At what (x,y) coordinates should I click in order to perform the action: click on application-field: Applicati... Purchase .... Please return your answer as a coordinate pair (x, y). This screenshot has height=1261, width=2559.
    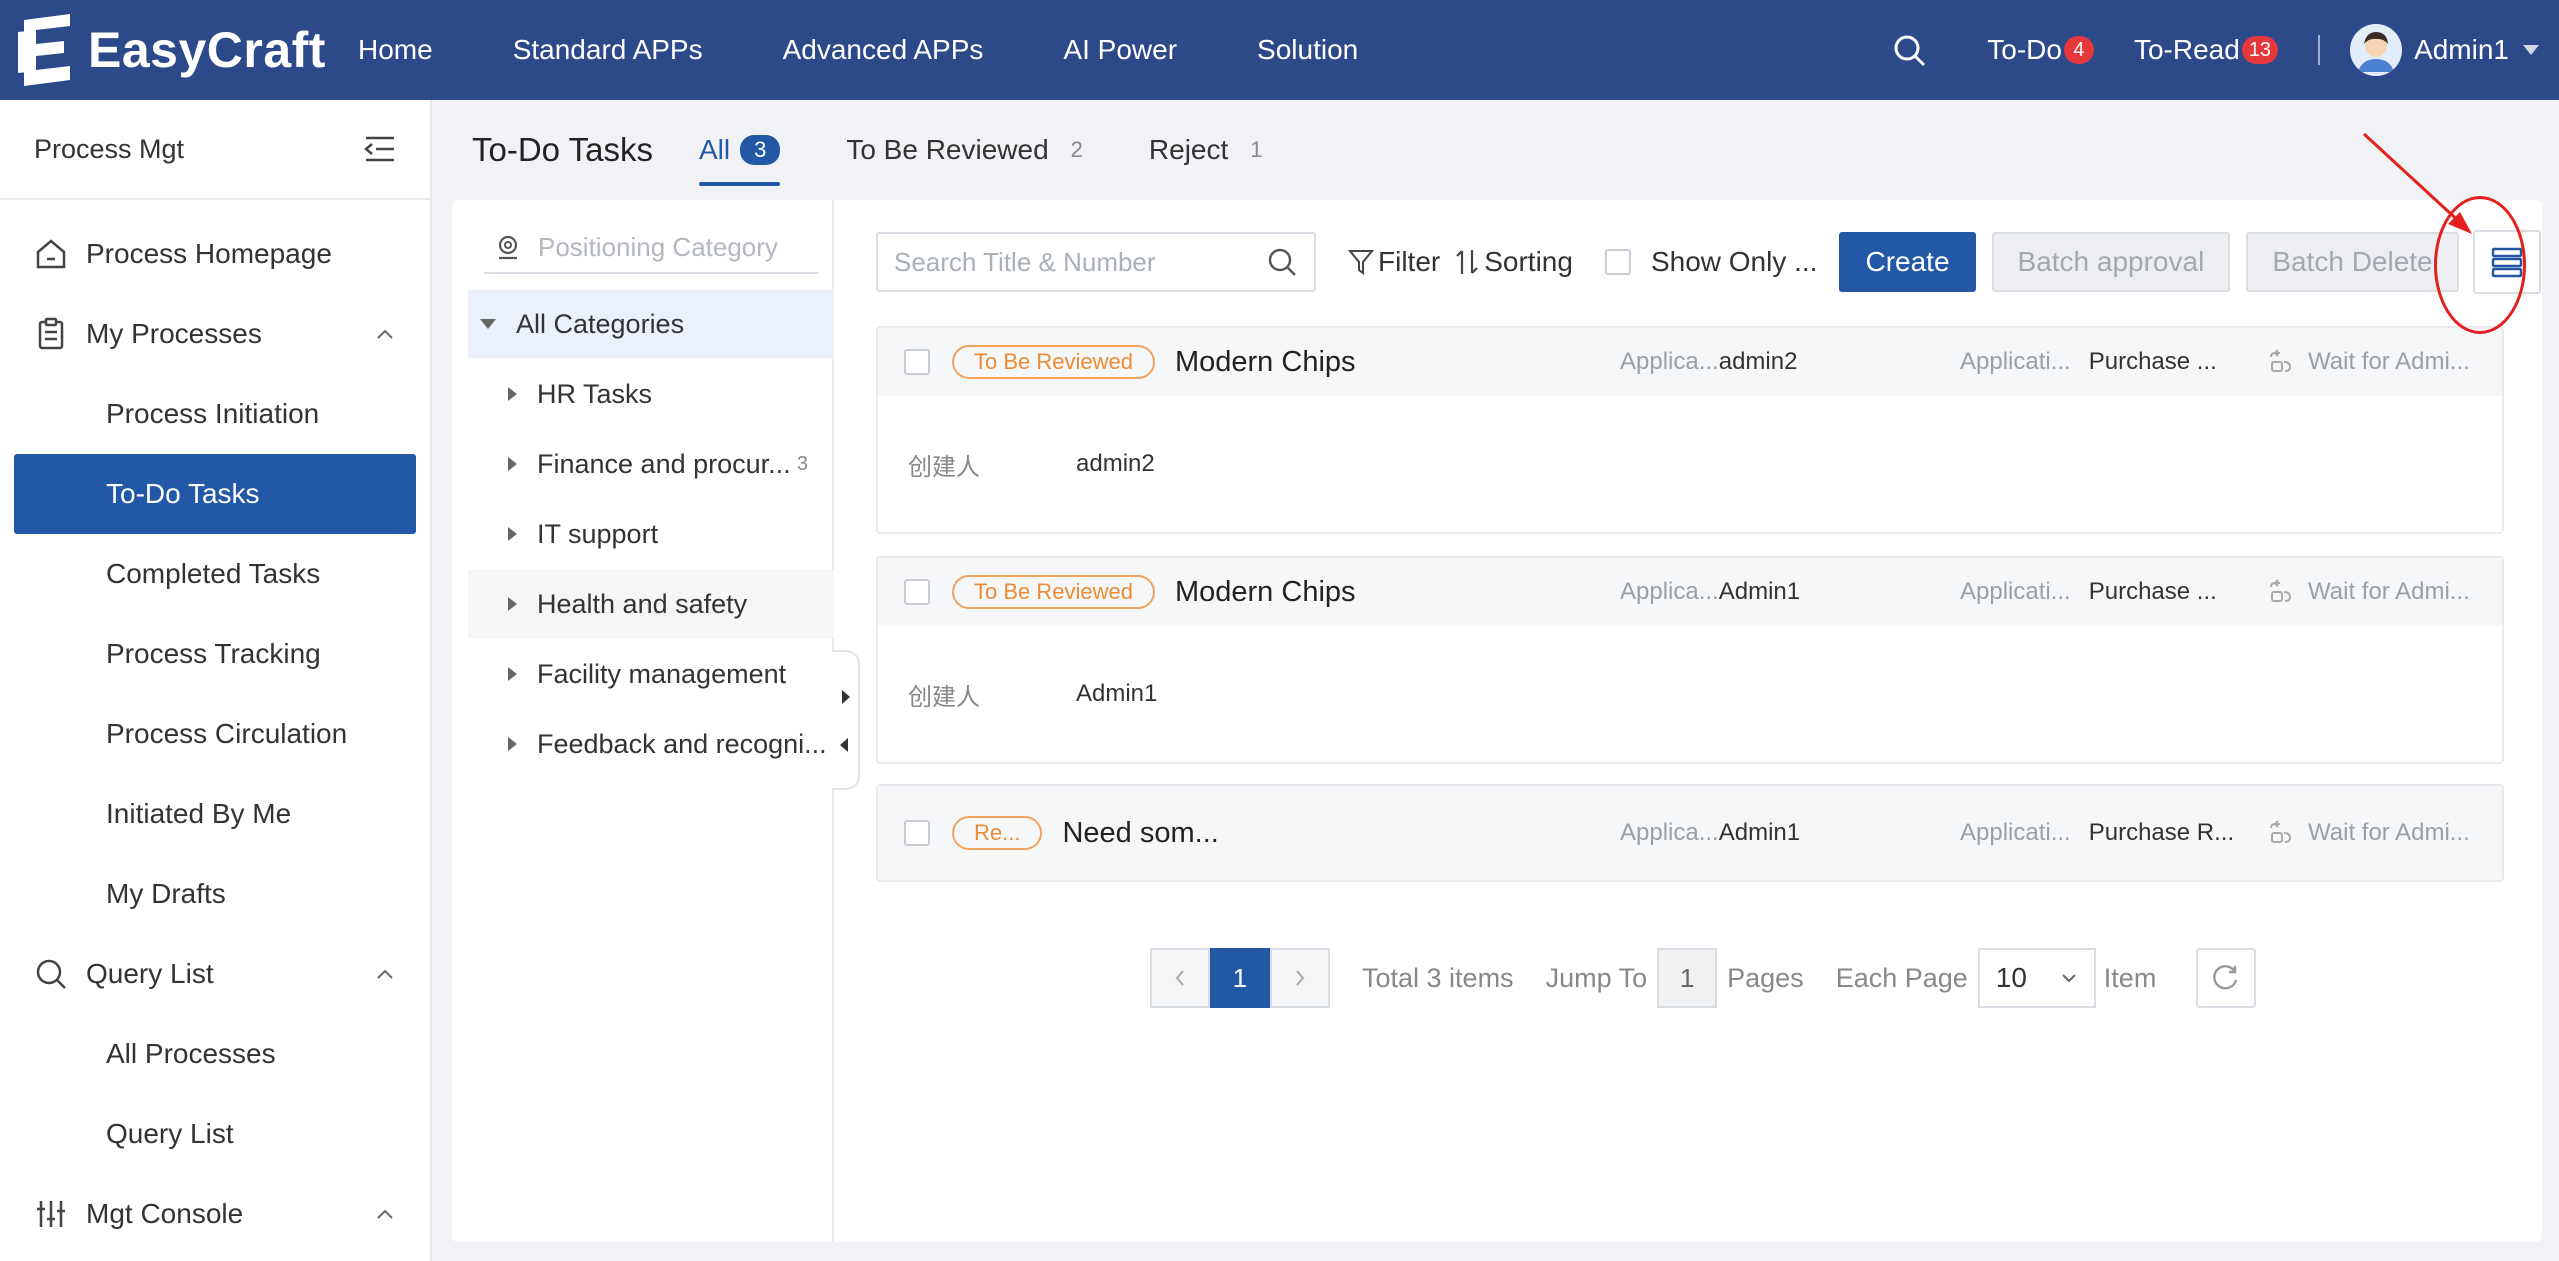
    Looking at the image, I should click on (2088, 592).